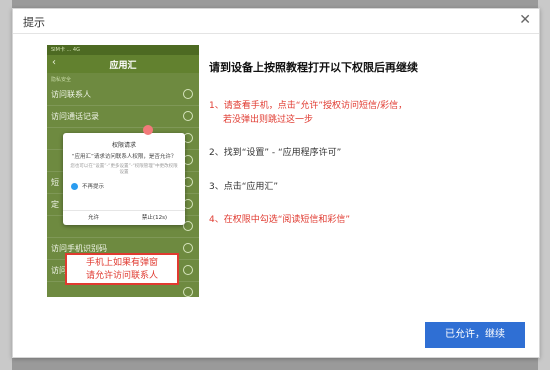 Image resolution: width=550 pixels, height=370 pixels. Describe the element at coordinates (244, 187) in the screenshot. I see `step-3: 3、点击“应用汇”` at that location.